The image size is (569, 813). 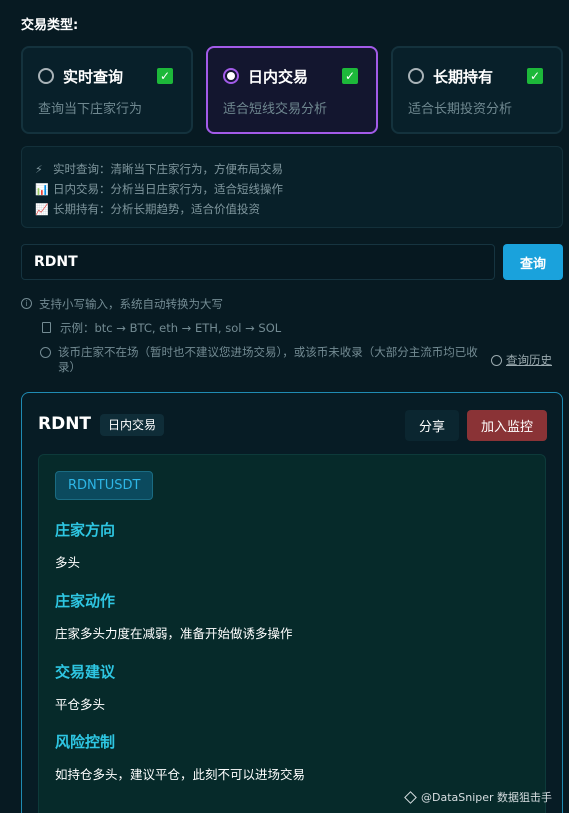 I want to click on trade-type-title: 长期持有, so click(x=463, y=77).